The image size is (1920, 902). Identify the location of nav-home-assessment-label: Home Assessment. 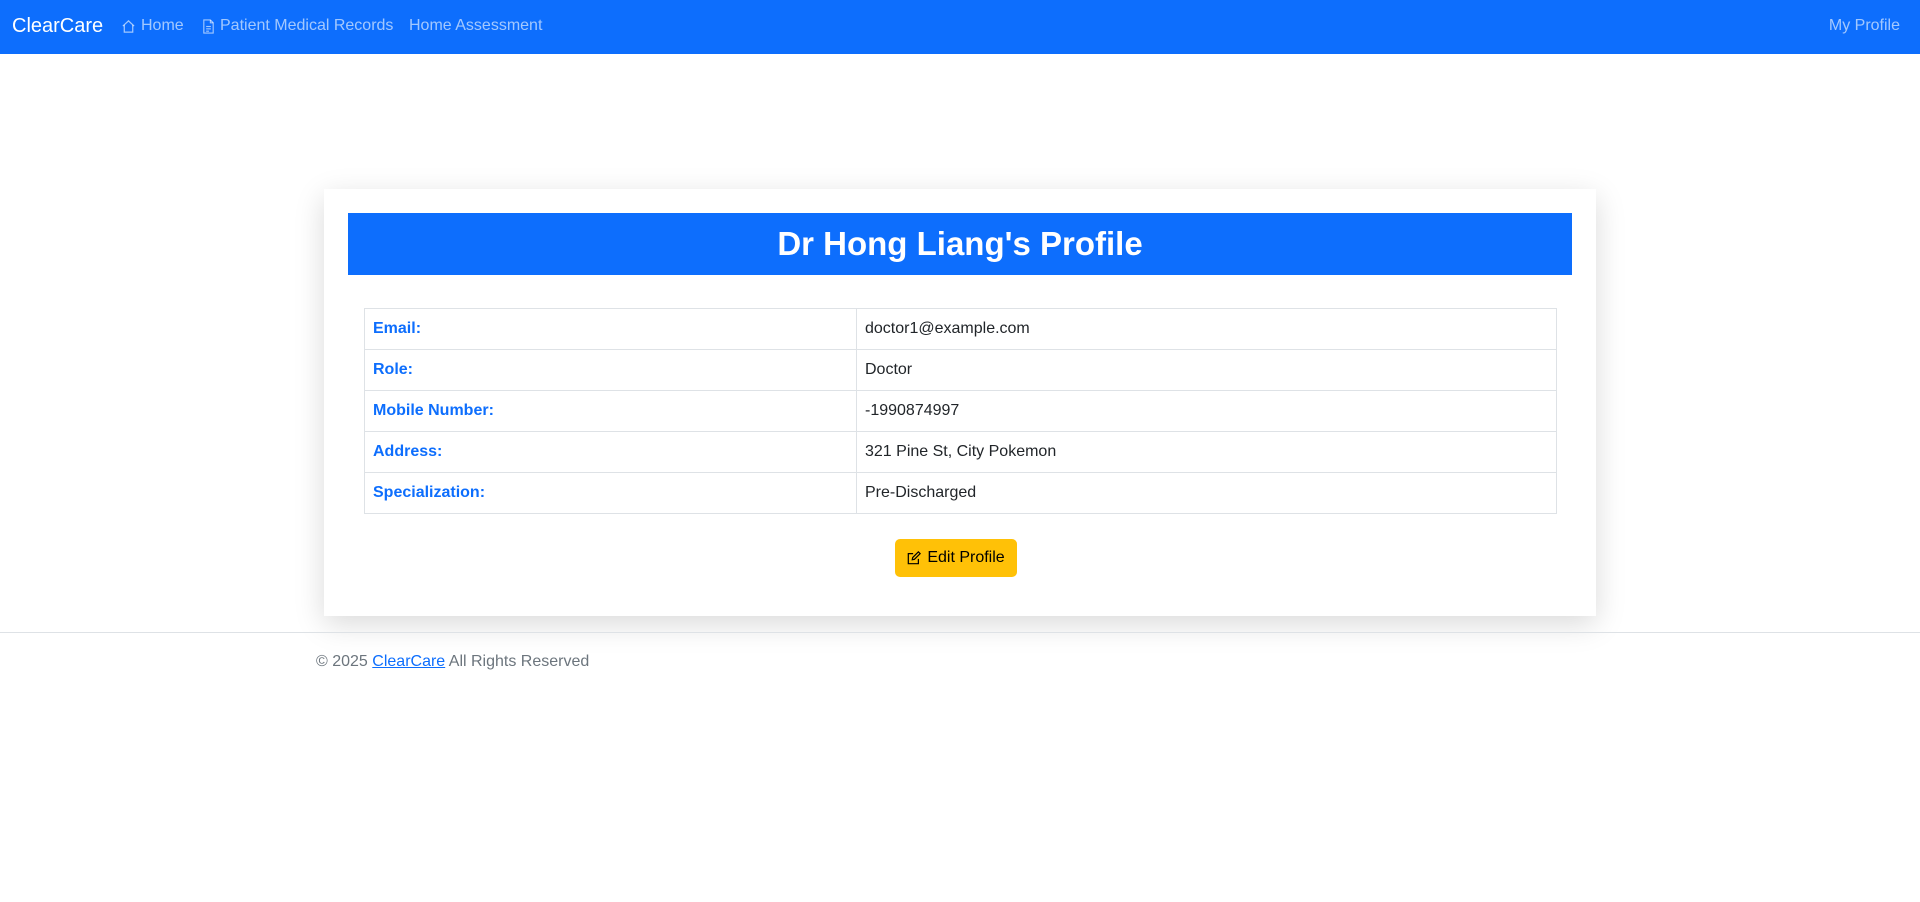
(476, 25).